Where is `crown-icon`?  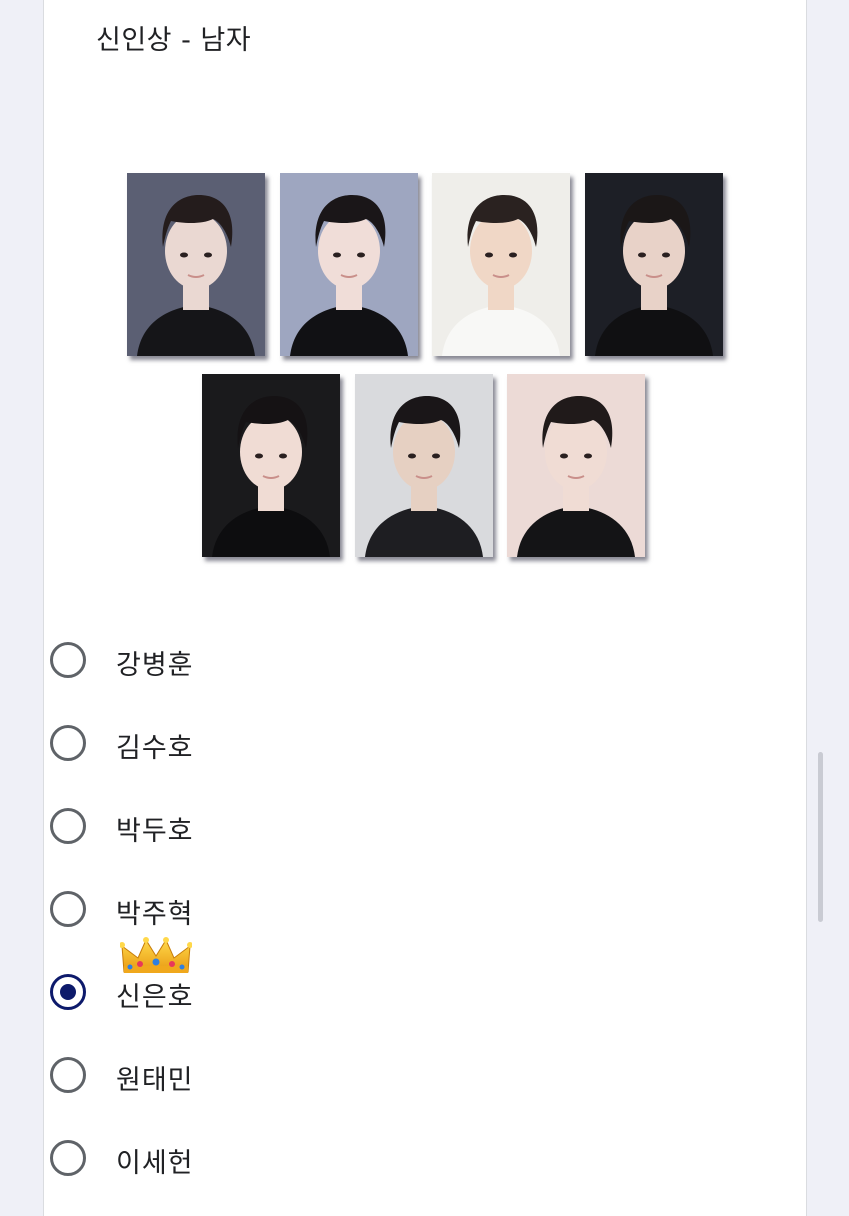 crown-icon is located at coordinates (156, 956).